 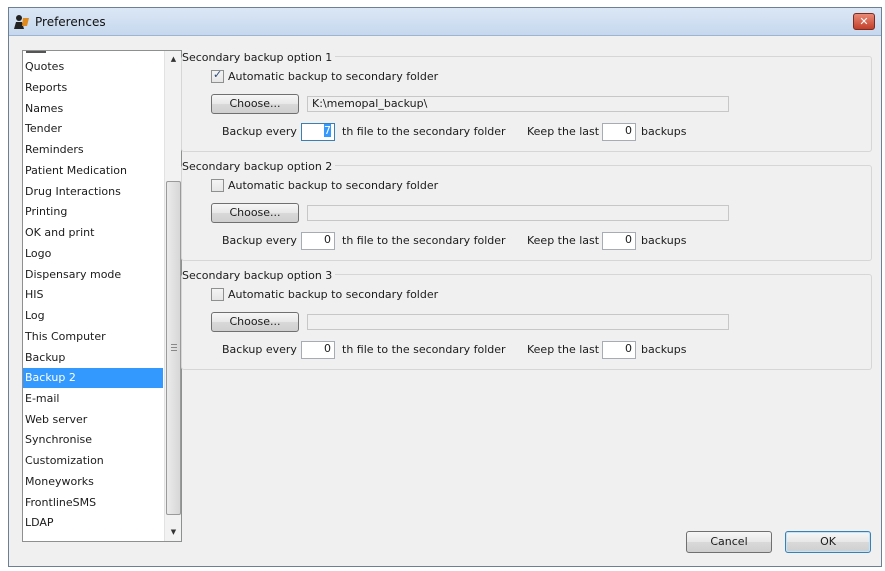 I want to click on keep-last-input-1: 0, so click(x=619, y=132).